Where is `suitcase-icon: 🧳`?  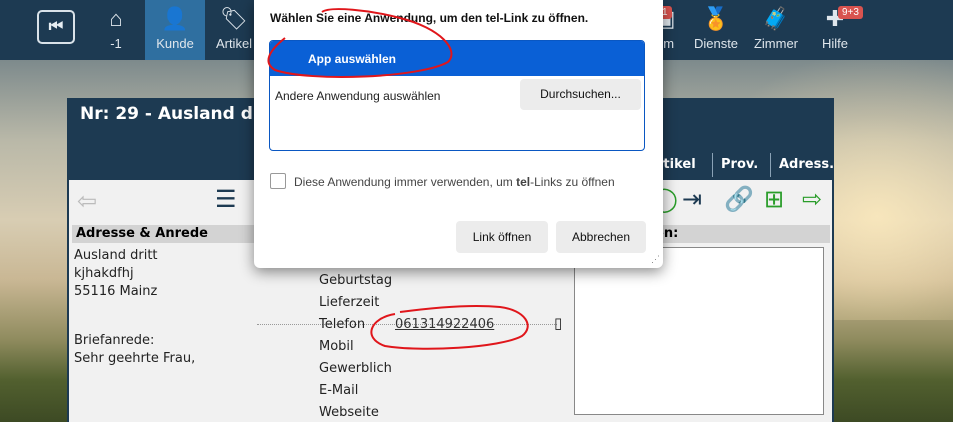 suitcase-icon: 🧳 is located at coordinates (776, 18).